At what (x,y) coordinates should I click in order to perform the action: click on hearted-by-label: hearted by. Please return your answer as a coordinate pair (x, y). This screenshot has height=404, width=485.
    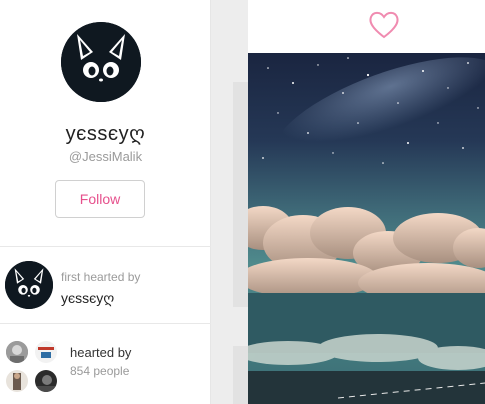
    Looking at the image, I should click on (101, 352).